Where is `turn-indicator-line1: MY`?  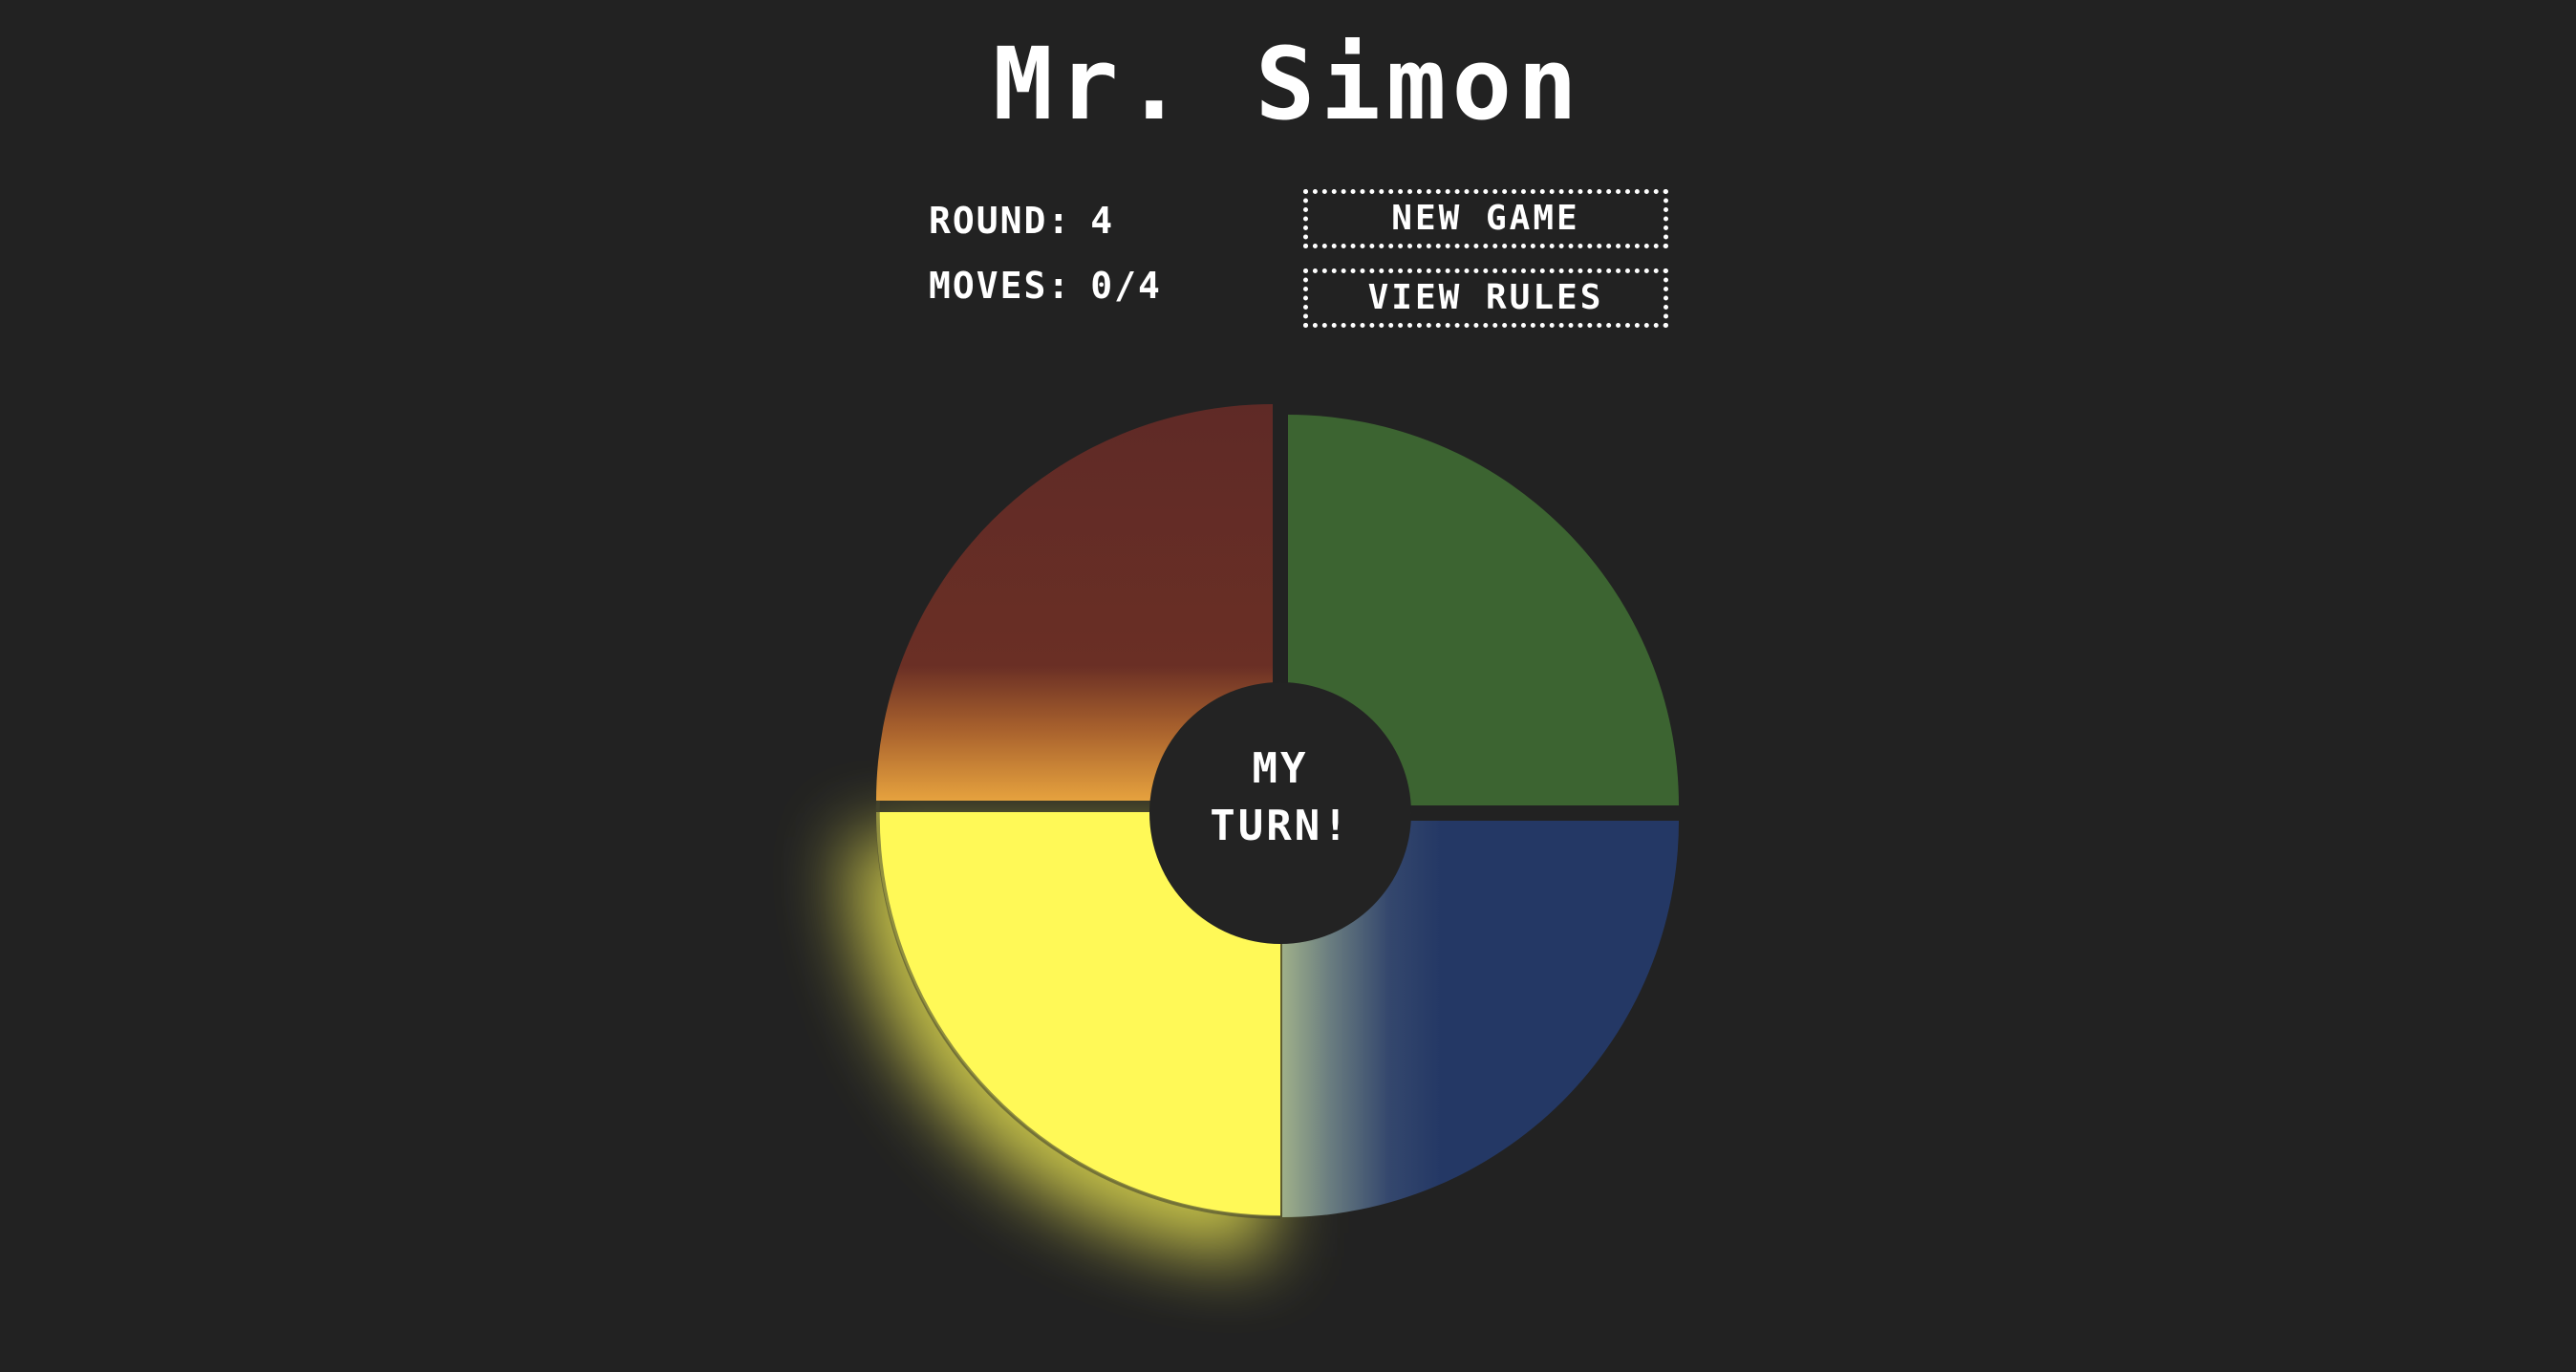
turn-indicator-line1: MY is located at coordinates (1280, 768).